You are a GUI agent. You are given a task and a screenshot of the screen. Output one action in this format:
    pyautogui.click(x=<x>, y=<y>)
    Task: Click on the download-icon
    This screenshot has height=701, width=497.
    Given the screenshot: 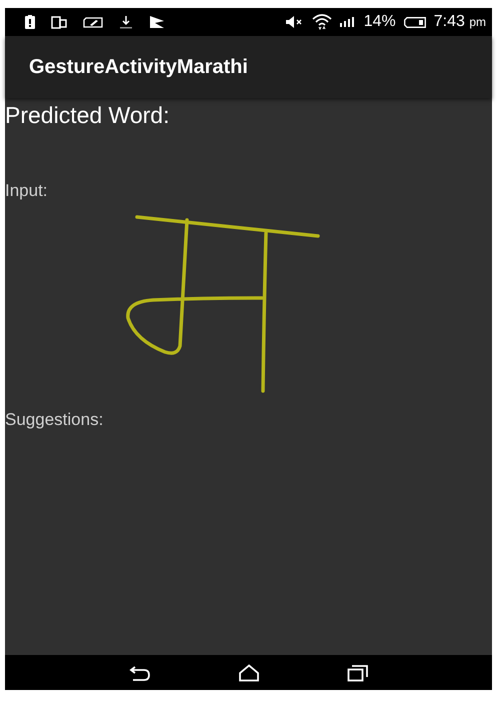 What is the action you would take?
    pyautogui.click(x=126, y=22)
    